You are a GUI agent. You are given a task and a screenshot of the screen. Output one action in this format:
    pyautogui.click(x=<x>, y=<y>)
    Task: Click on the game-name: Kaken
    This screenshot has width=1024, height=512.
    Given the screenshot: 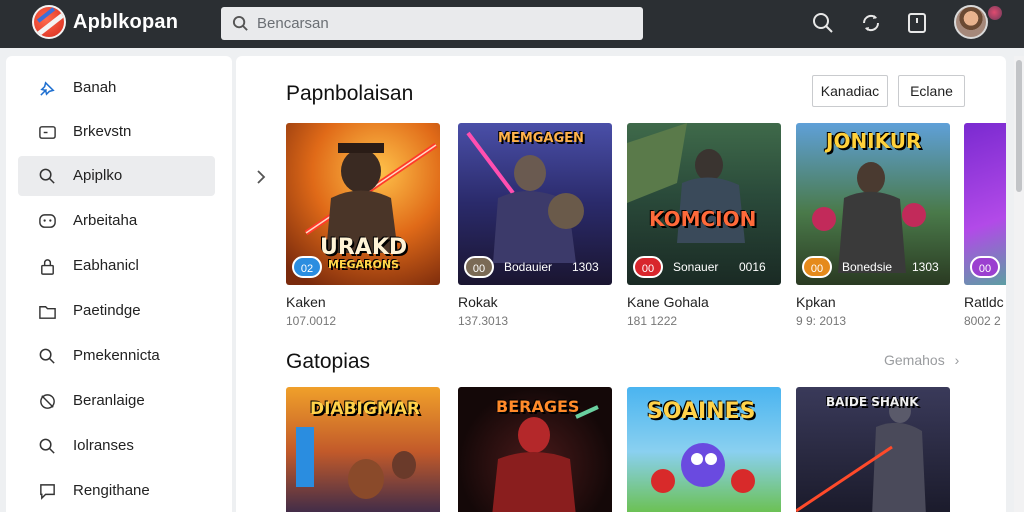 What is the action you would take?
    pyautogui.click(x=306, y=302)
    